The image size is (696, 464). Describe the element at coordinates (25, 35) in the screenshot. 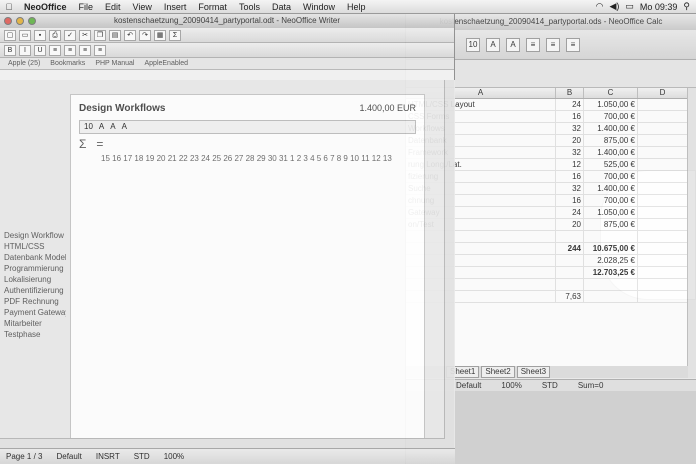

I see `open-icon: ▭` at that location.